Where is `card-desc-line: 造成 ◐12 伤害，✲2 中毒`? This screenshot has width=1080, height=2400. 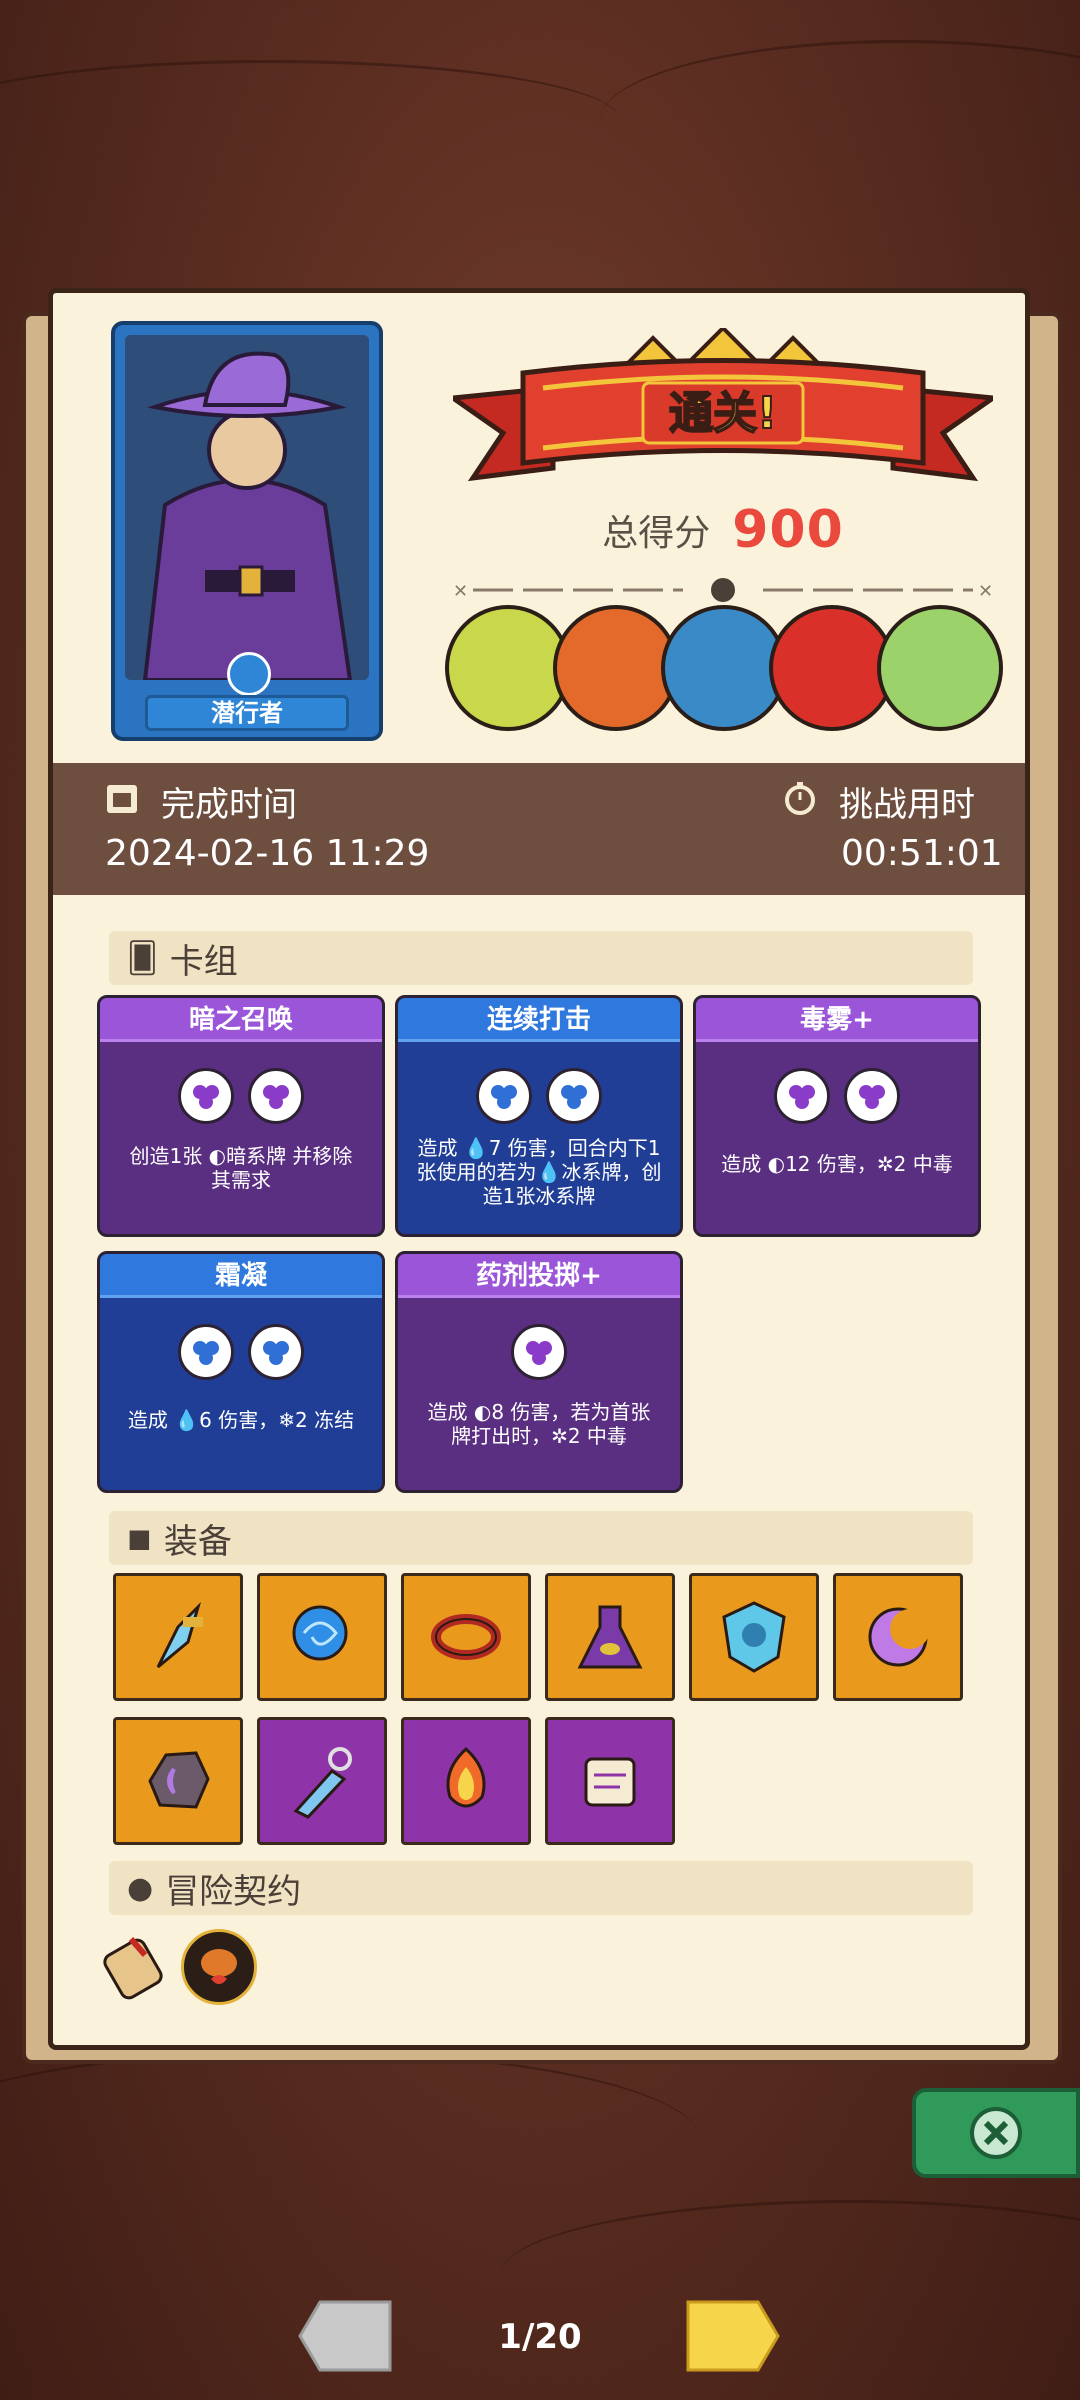 card-desc-line: 造成 ◐12 伤害，✲2 中毒 is located at coordinates (837, 1164).